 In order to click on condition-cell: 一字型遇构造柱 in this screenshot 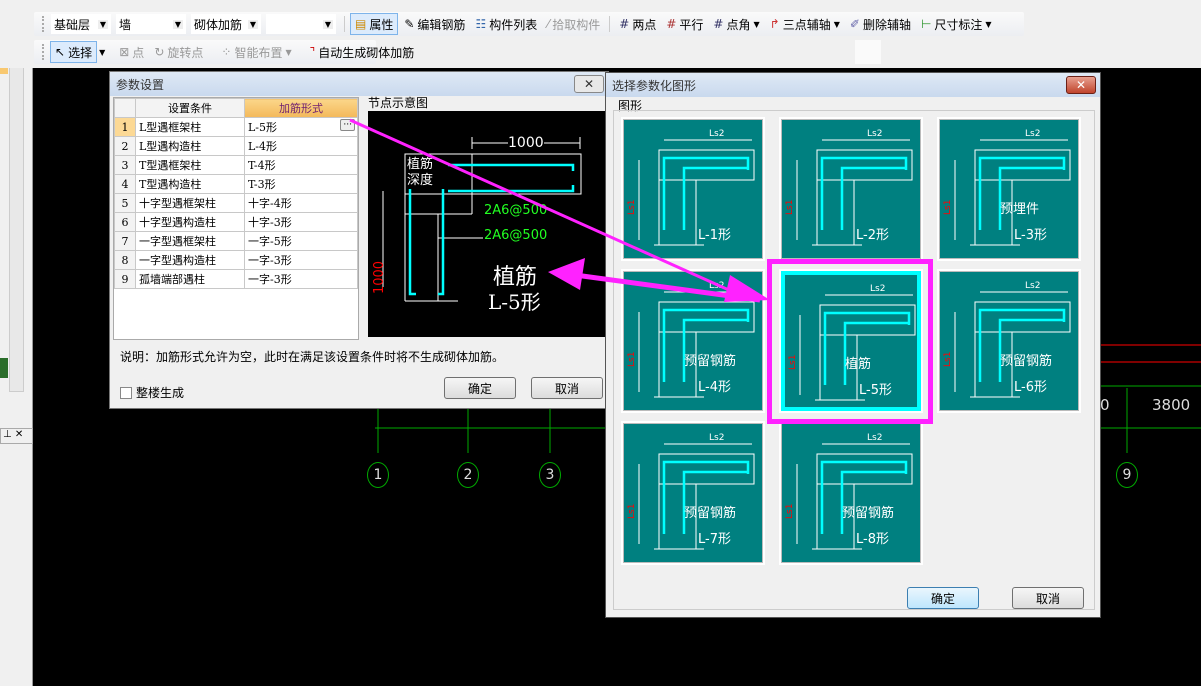, I will do `click(190, 260)`.